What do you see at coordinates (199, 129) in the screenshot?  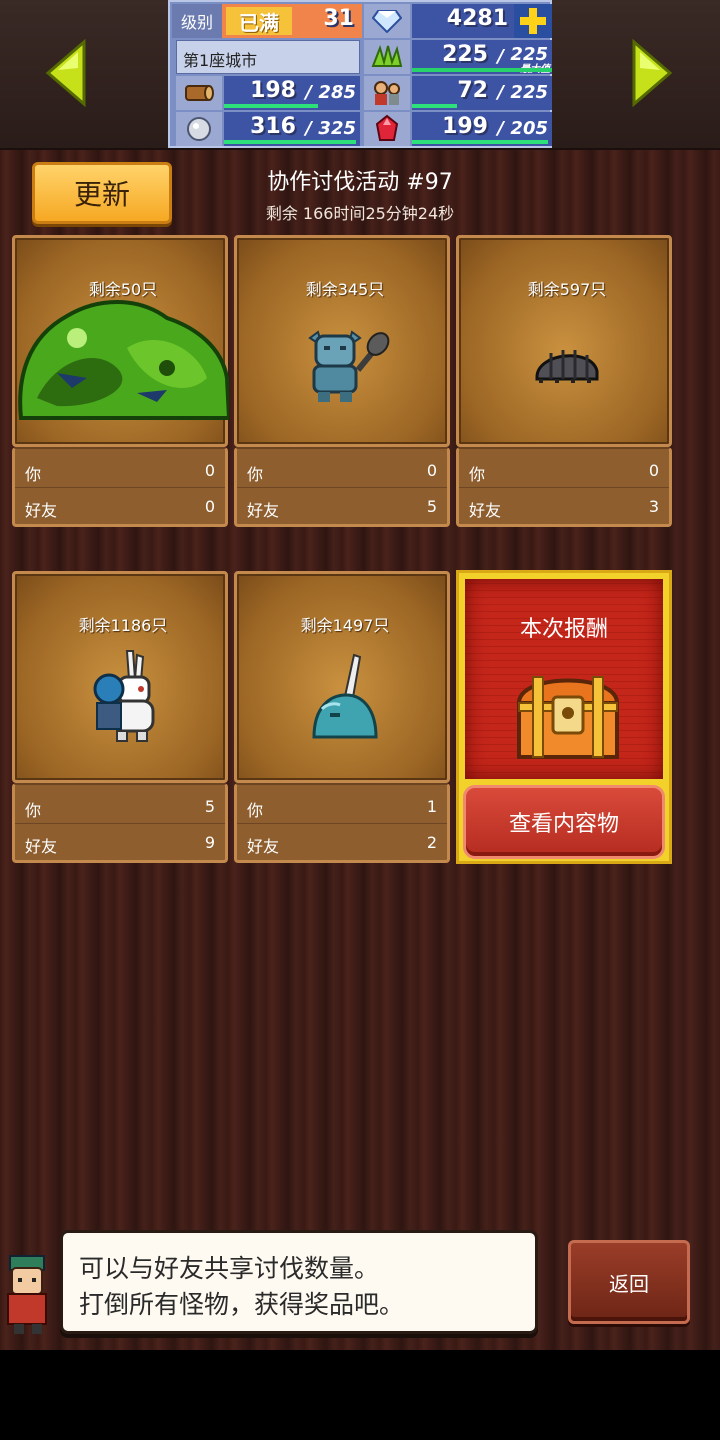 I see `ore-icon` at bounding box center [199, 129].